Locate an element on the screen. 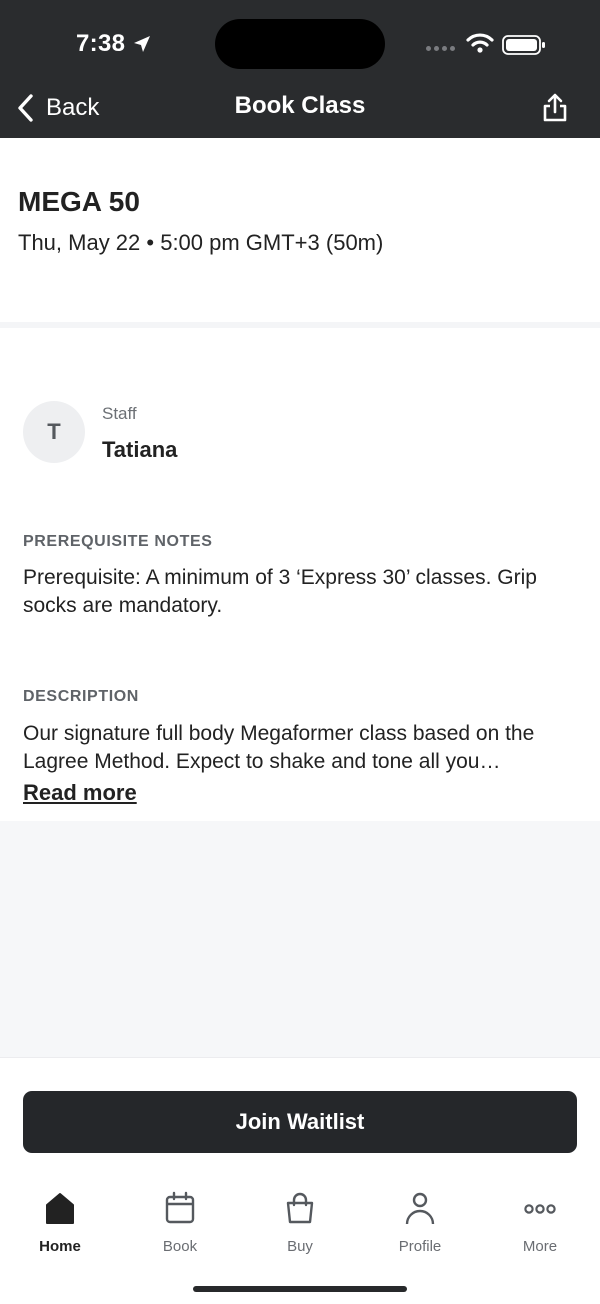  person-icon is located at coordinates (420, 1208).